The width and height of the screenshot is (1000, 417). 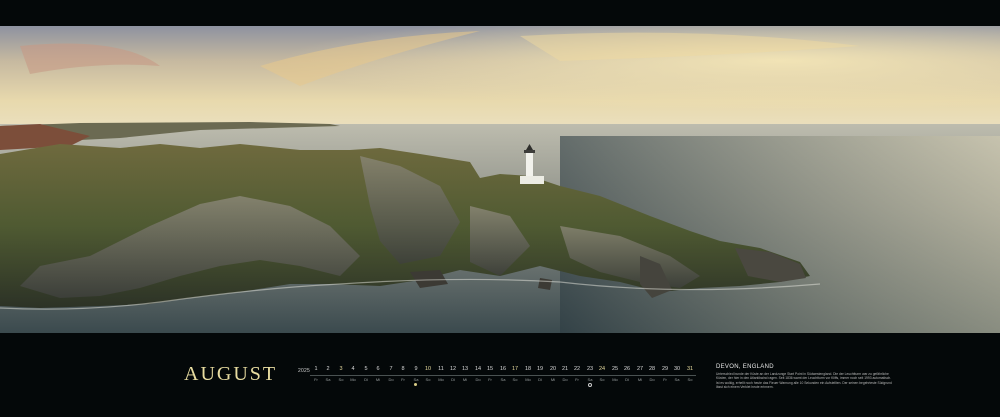 I want to click on calendar-weekday-20: Mi, so click(x=553, y=379).